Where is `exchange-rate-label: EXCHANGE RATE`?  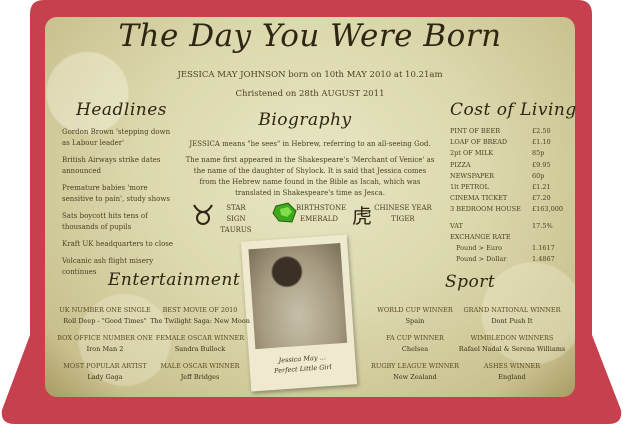 exchange-rate-label: EXCHANGE RATE is located at coordinates (480, 236).